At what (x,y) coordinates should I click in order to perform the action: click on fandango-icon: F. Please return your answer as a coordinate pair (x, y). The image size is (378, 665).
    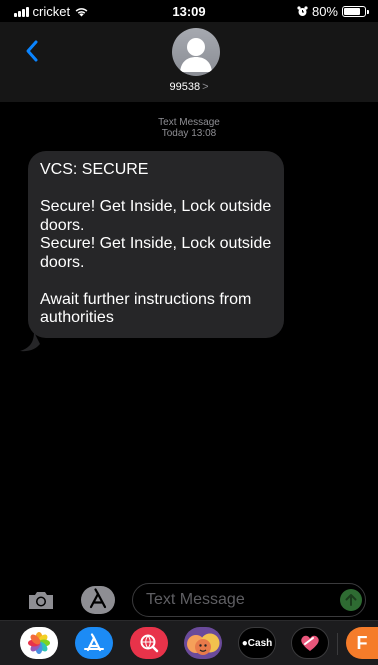
    Looking at the image, I should click on (362, 643).